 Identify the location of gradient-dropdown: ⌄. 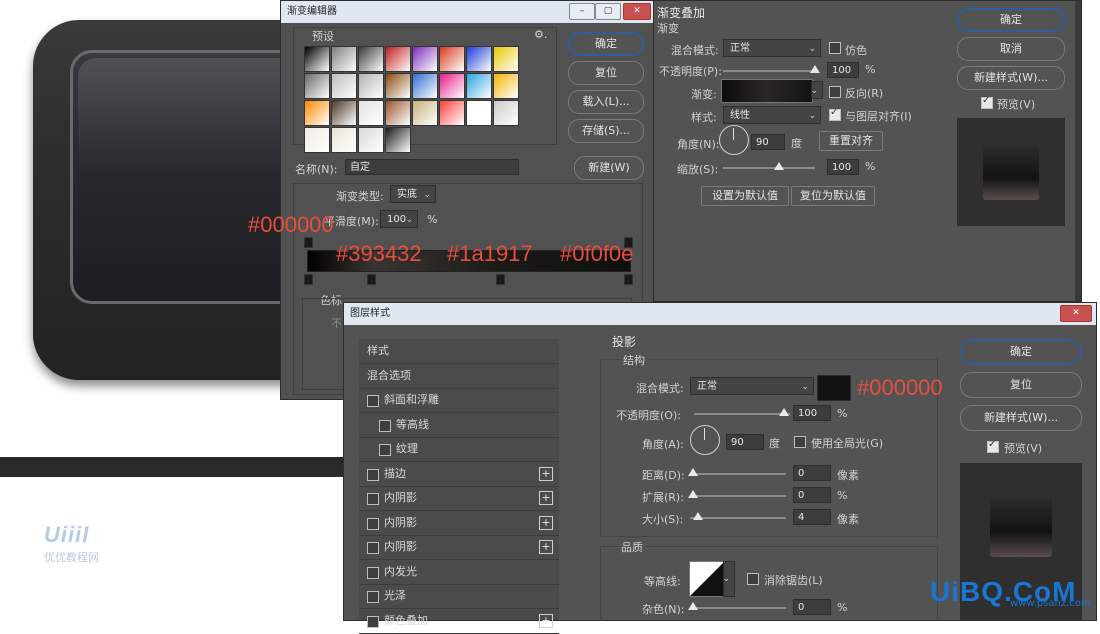
(816, 90).